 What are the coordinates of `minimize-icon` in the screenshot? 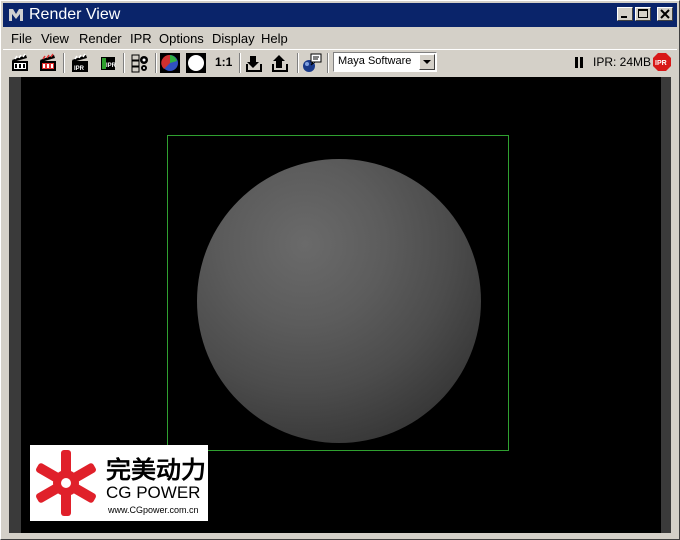 It's located at (624, 17).